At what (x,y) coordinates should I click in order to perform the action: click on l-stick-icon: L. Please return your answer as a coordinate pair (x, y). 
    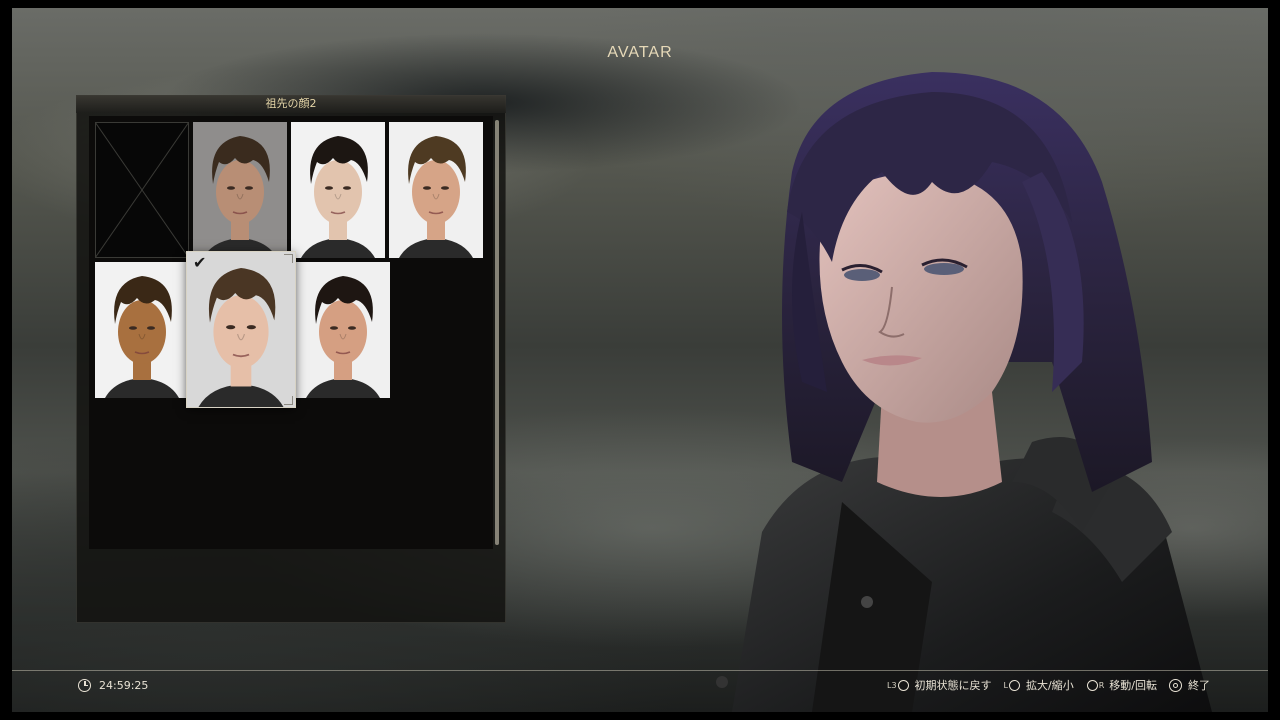
    Looking at the image, I should click on (1012, 685).